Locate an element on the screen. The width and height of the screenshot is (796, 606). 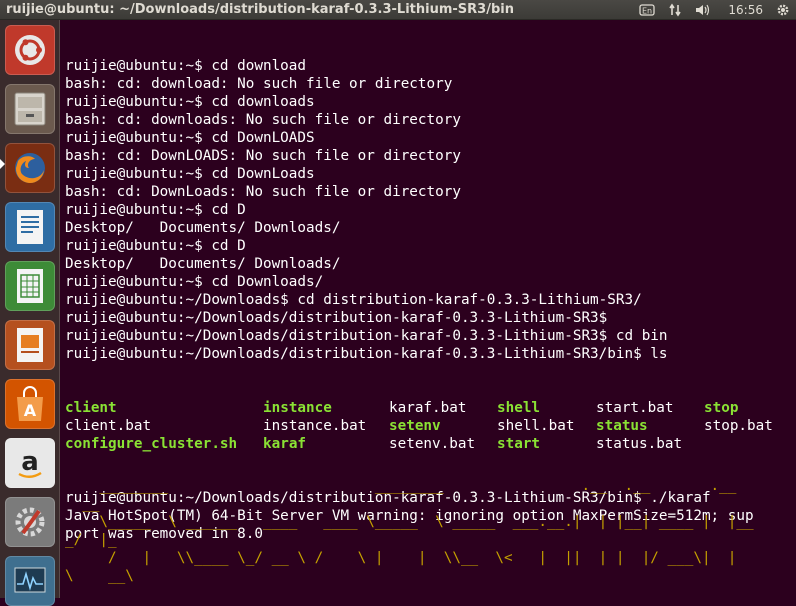
writer-launcher-button is located at coordinates (30, 227).